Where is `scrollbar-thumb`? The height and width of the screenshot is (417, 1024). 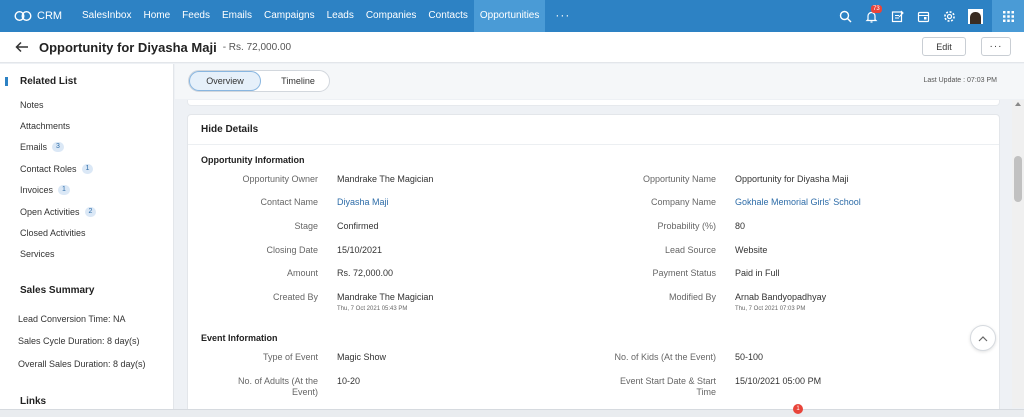 scrollbar-thumb is located at coordinates (1018, 179).